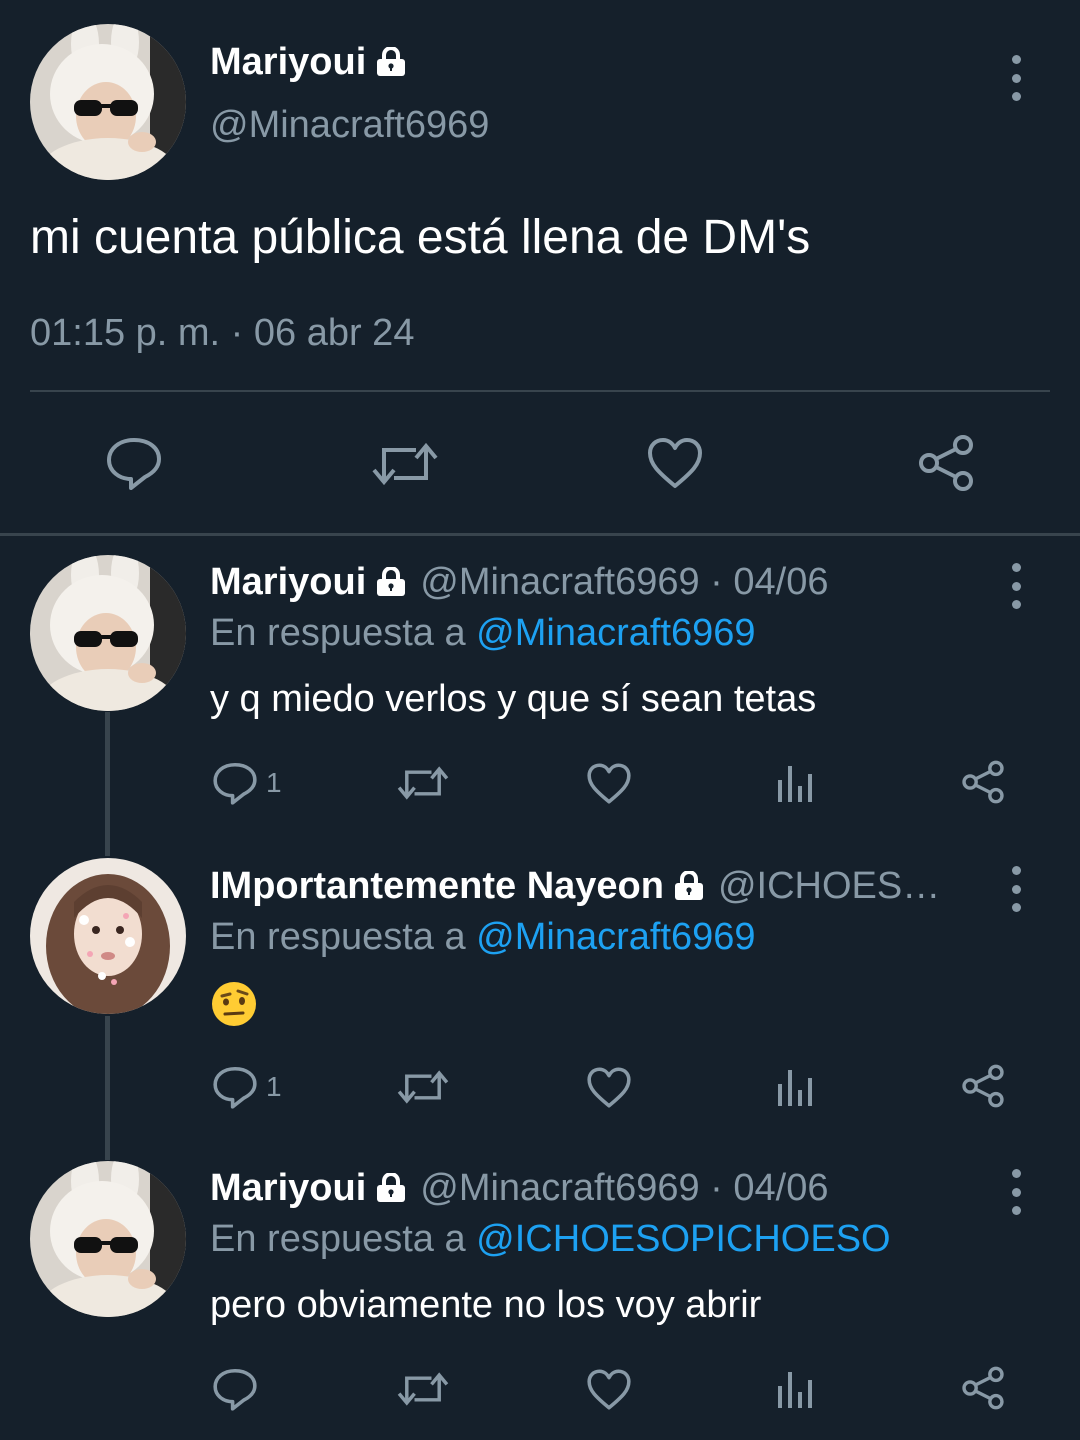  What do you see at coordinates (486, 1305) in the screenshot?
I see `tweet-text: pero obviamente no los voy abrir` at bounding box center [486, 1305].